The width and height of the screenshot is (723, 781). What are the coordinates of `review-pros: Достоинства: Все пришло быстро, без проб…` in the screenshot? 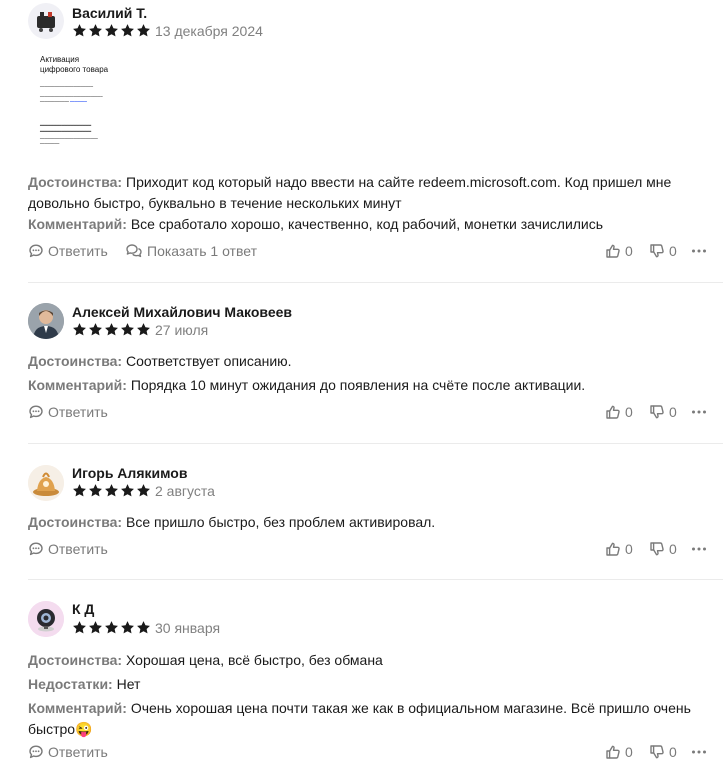 It's located at (232, 522).